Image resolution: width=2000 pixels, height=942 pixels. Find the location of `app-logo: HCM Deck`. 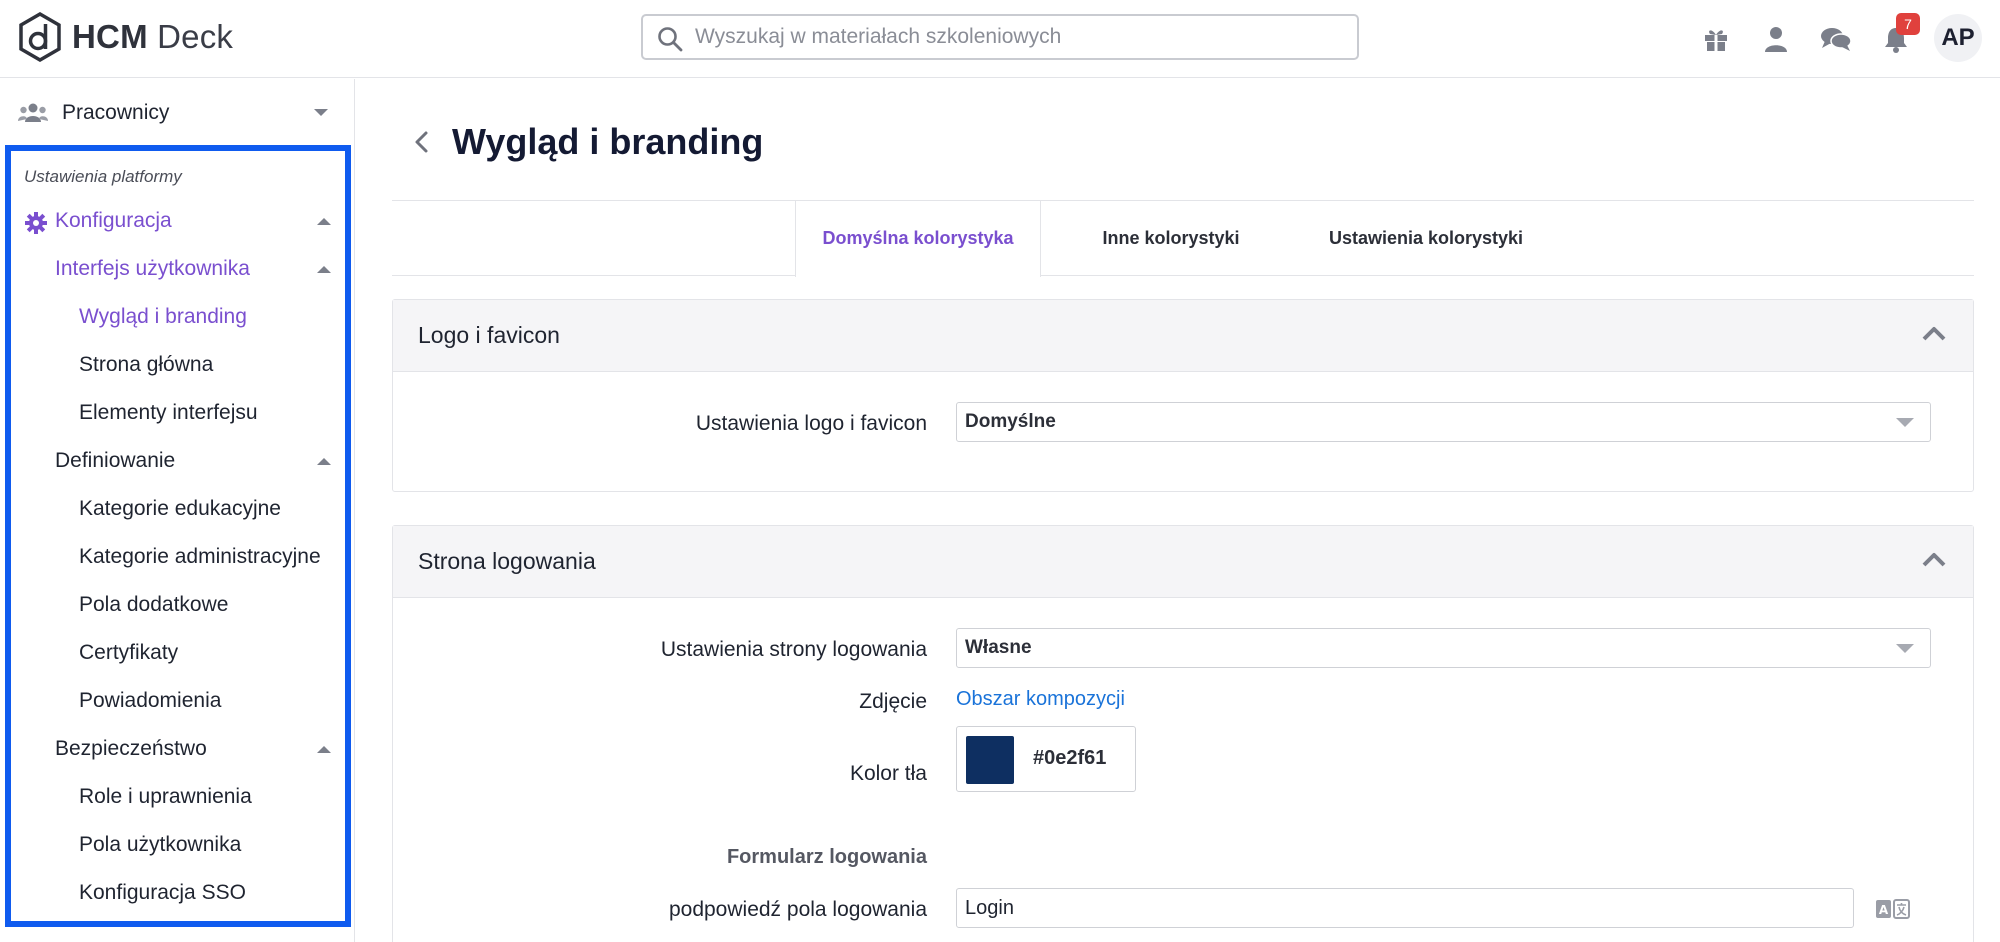

app-logo: HCM Deck is located at coordinates (125, 37).